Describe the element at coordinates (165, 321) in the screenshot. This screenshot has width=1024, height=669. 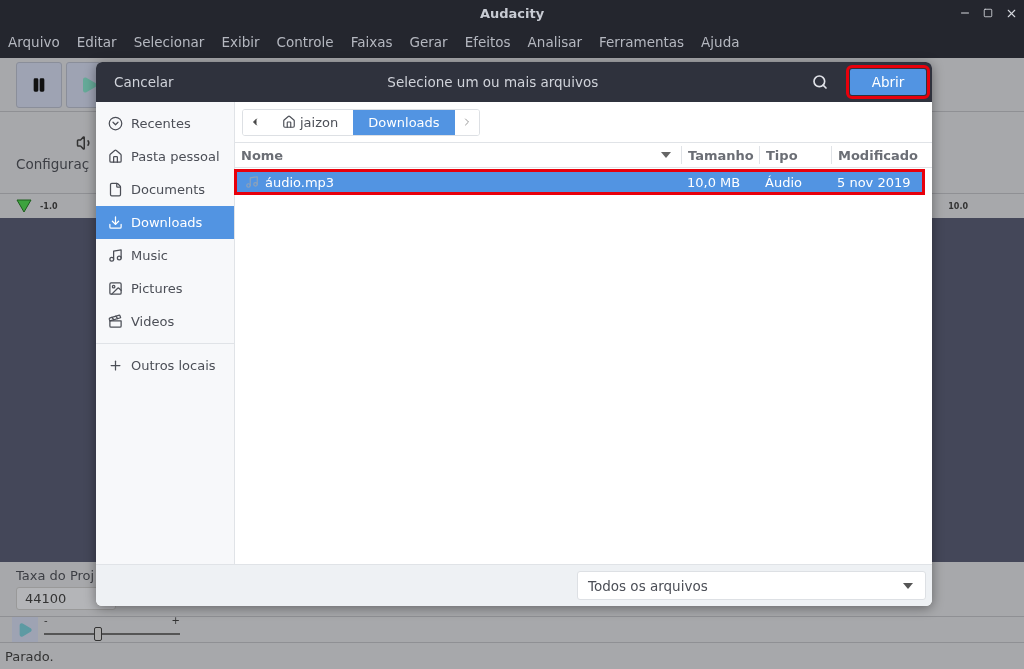
I see `sidebar-item: Videos` at that location.